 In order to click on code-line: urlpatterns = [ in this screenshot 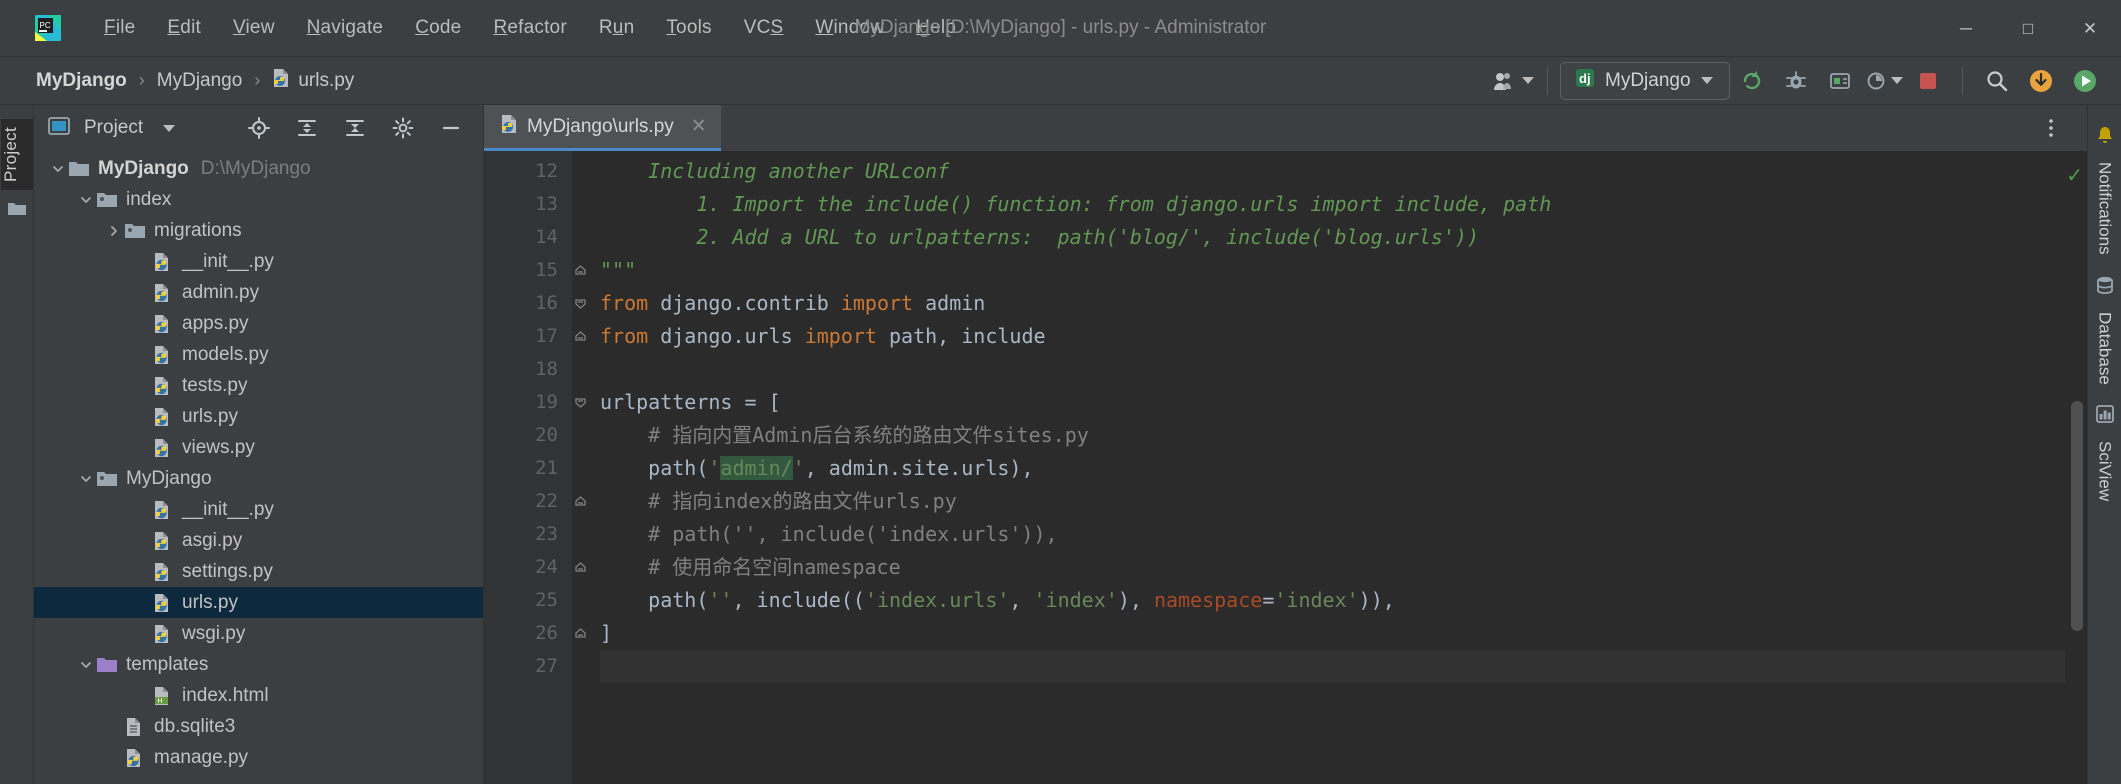, I will do `click(1332, 402)`.